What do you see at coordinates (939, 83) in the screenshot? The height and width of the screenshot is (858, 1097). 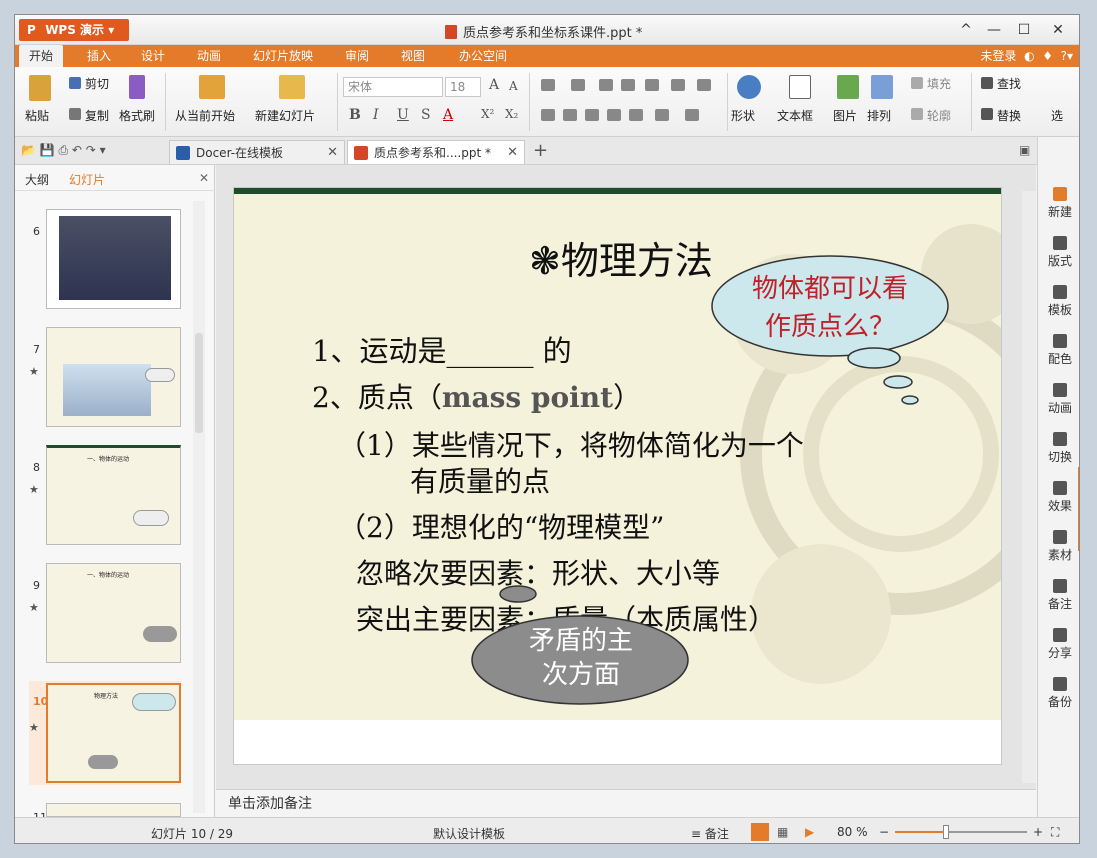 I see `fill-button: 填充` at bounding box center [939, 83].